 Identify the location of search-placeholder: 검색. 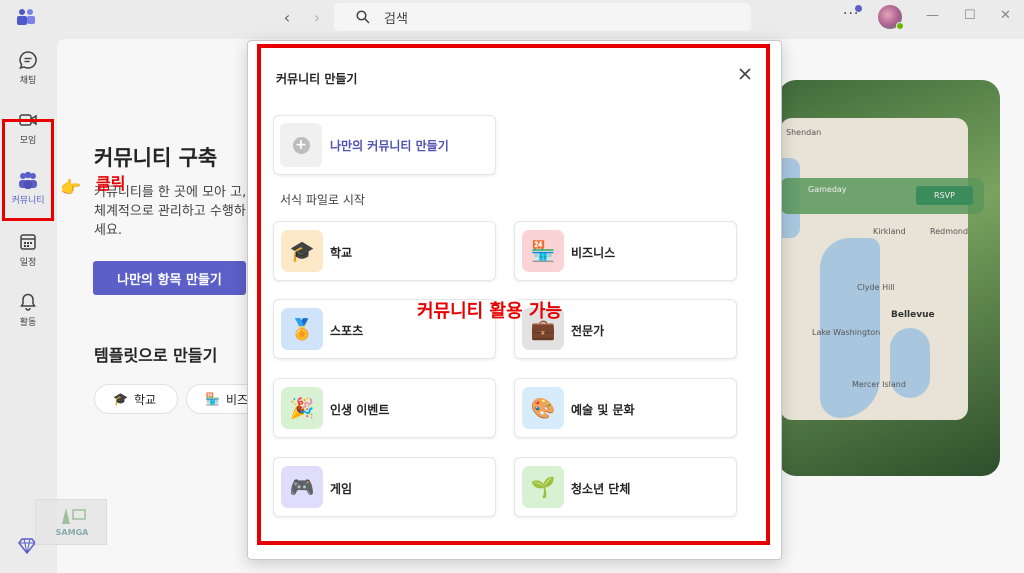
(396, 19).